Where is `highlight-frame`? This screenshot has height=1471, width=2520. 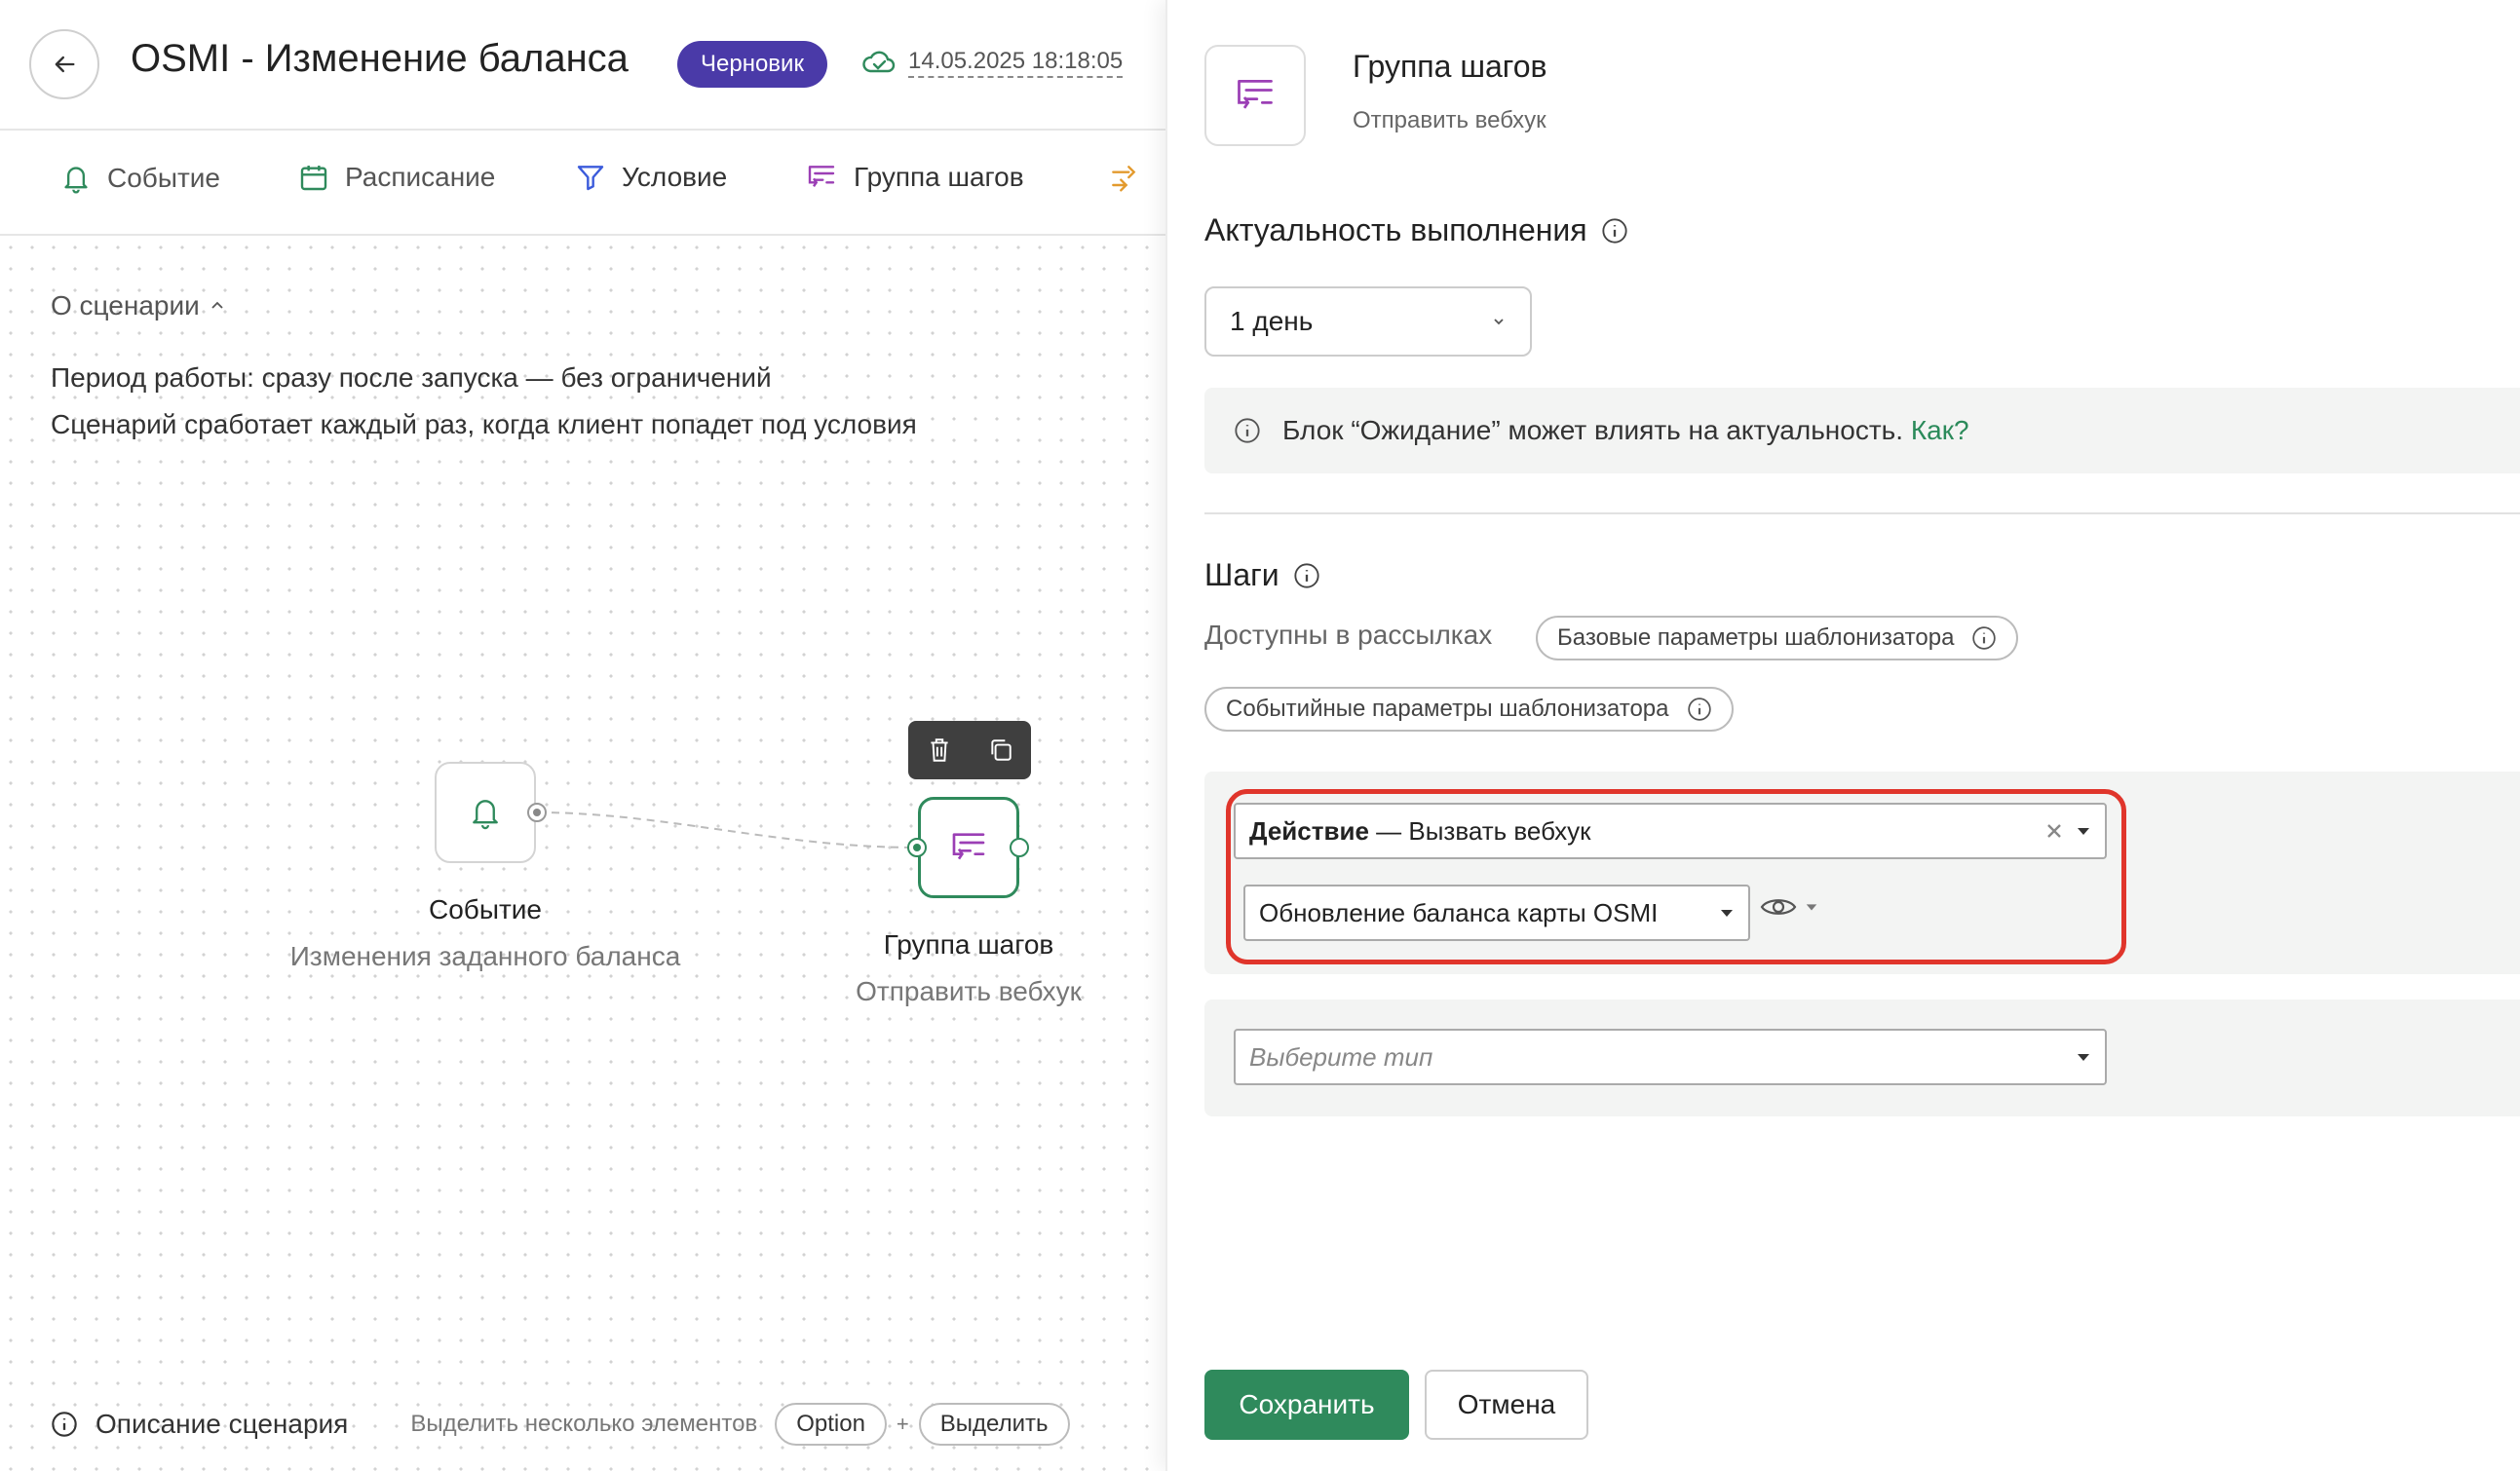
highlight-frame is located at coordinates (1676, 876).